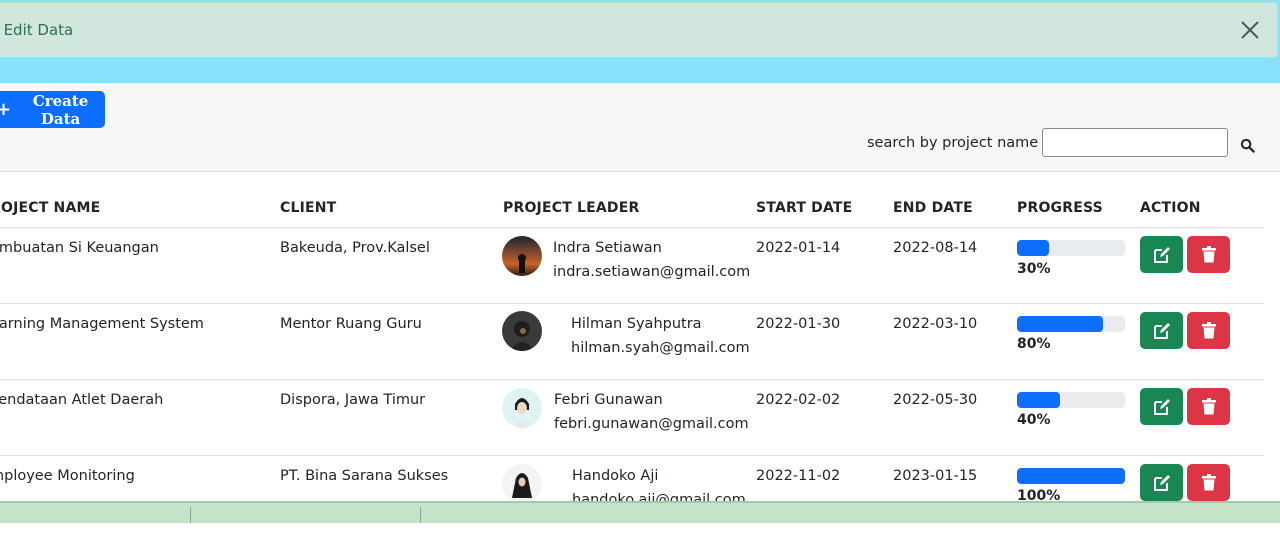 The image size is (1280, 543). What do you see at coordinates (804, 208) in the screenshot?
I see `header-start-date: START DATE` at bounding box center [804, 208].